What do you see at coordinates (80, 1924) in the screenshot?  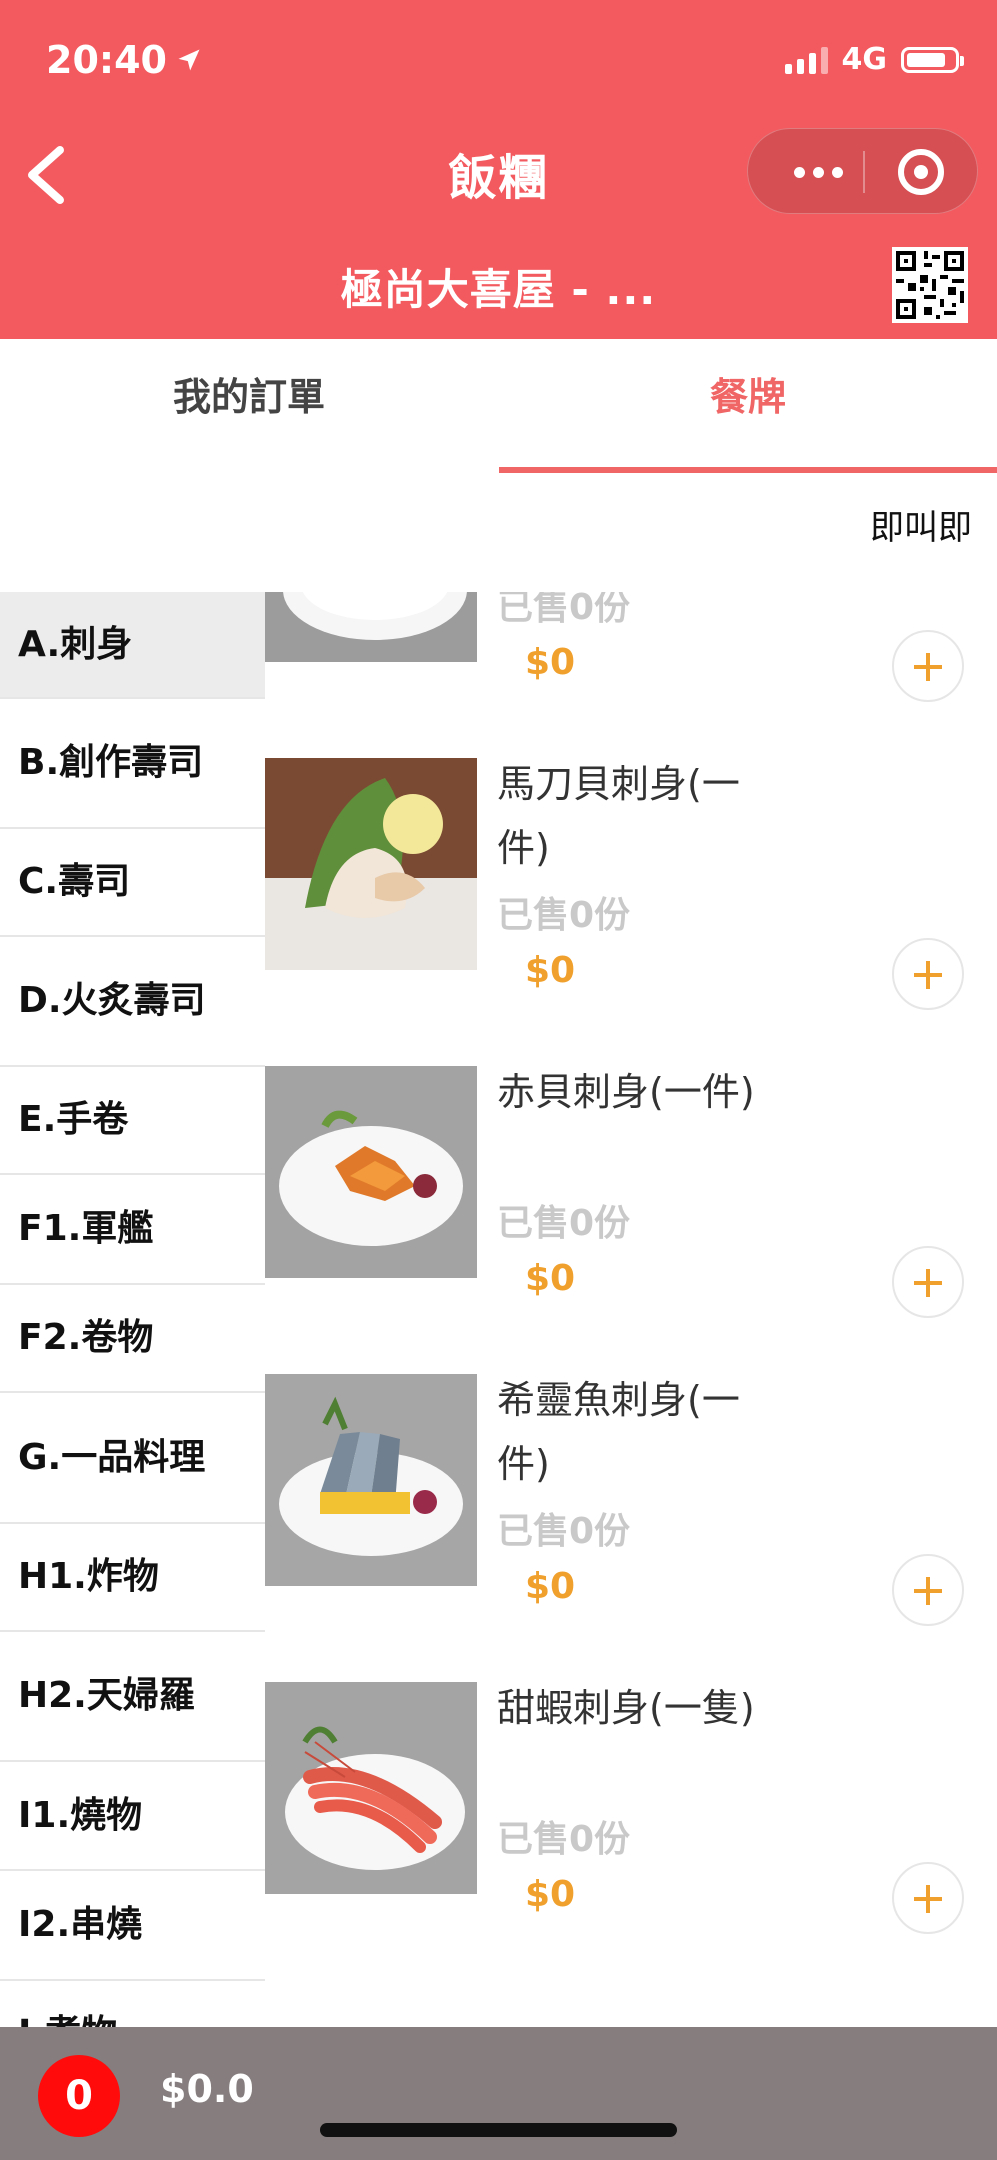 I see `category-label: I2.串燒` at bounding box center [80, 1924].